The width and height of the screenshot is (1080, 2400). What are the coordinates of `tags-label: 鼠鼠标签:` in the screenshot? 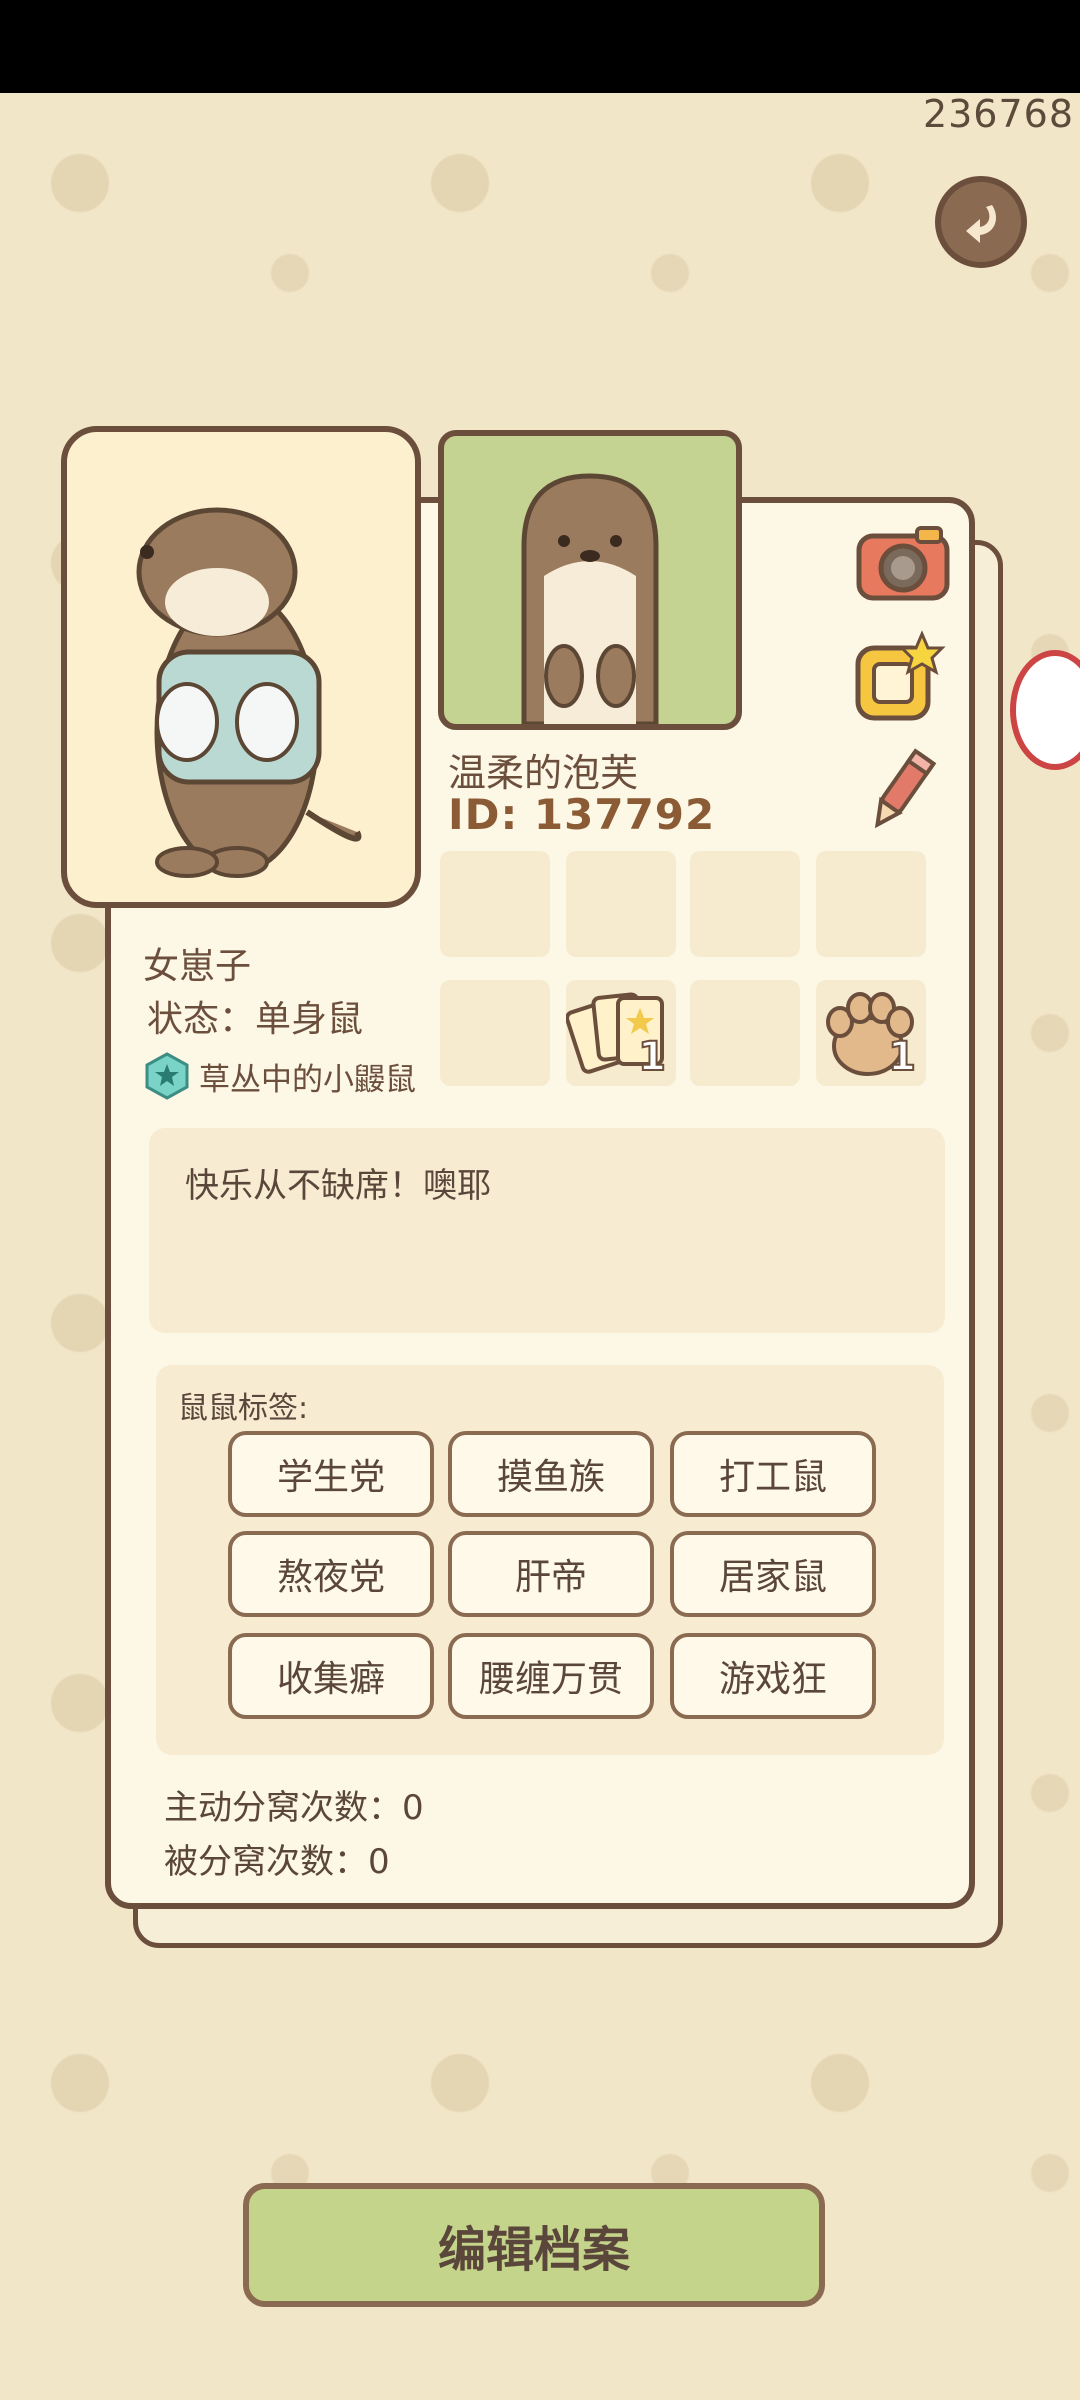 It's located at (243, 1408).